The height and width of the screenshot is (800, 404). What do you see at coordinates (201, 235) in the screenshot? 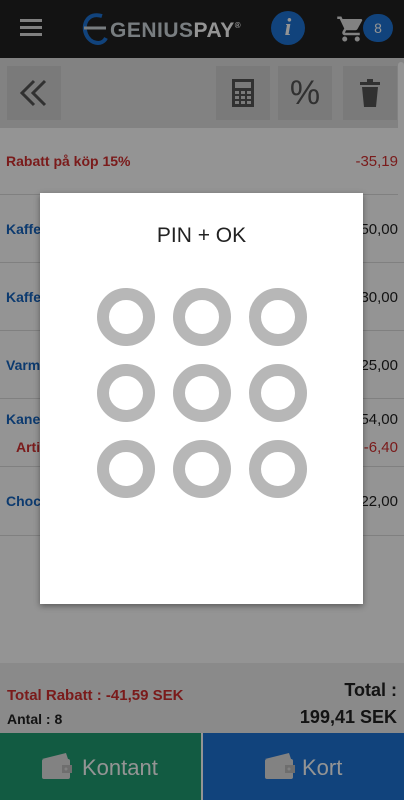
I see `pin-dialog-title: PIN + OK` at bounding box center [201, 235].